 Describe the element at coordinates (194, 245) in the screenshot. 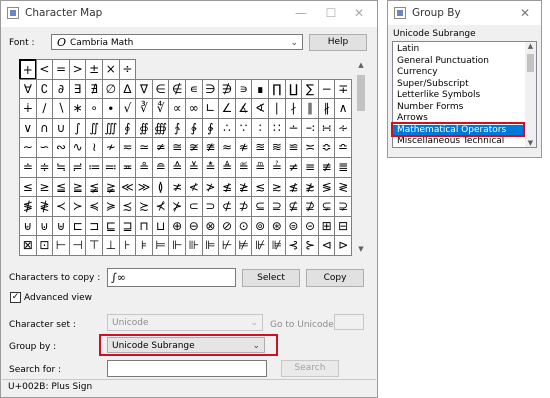

I see `char-cell: ⊪` at that location.